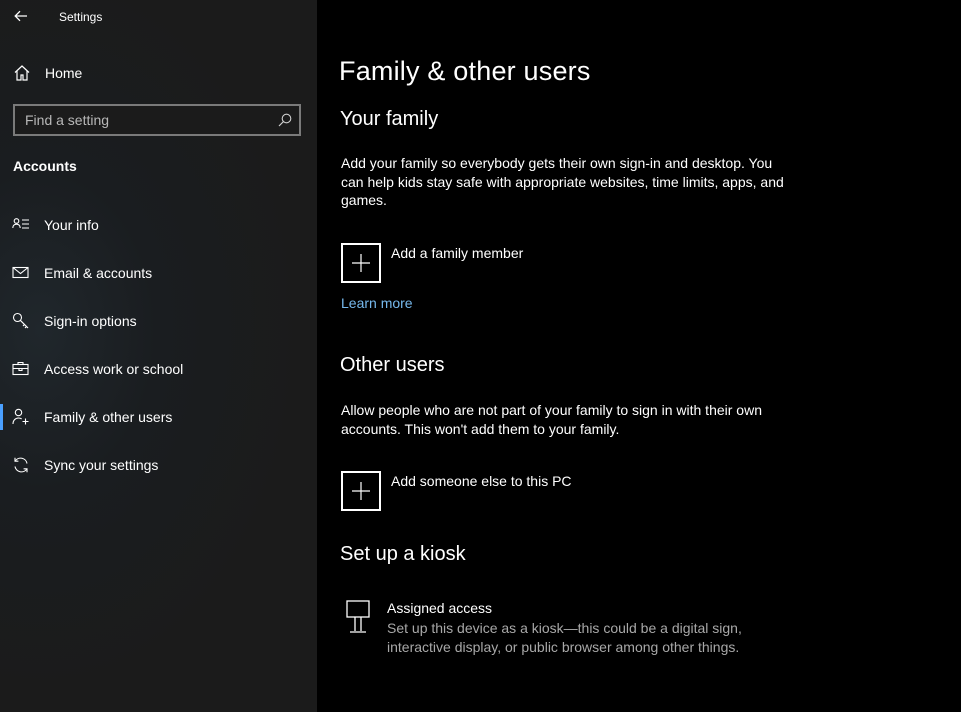 The width and height of the screenshot is (961, 712). I want to click on home-icon, so click(22, 73).